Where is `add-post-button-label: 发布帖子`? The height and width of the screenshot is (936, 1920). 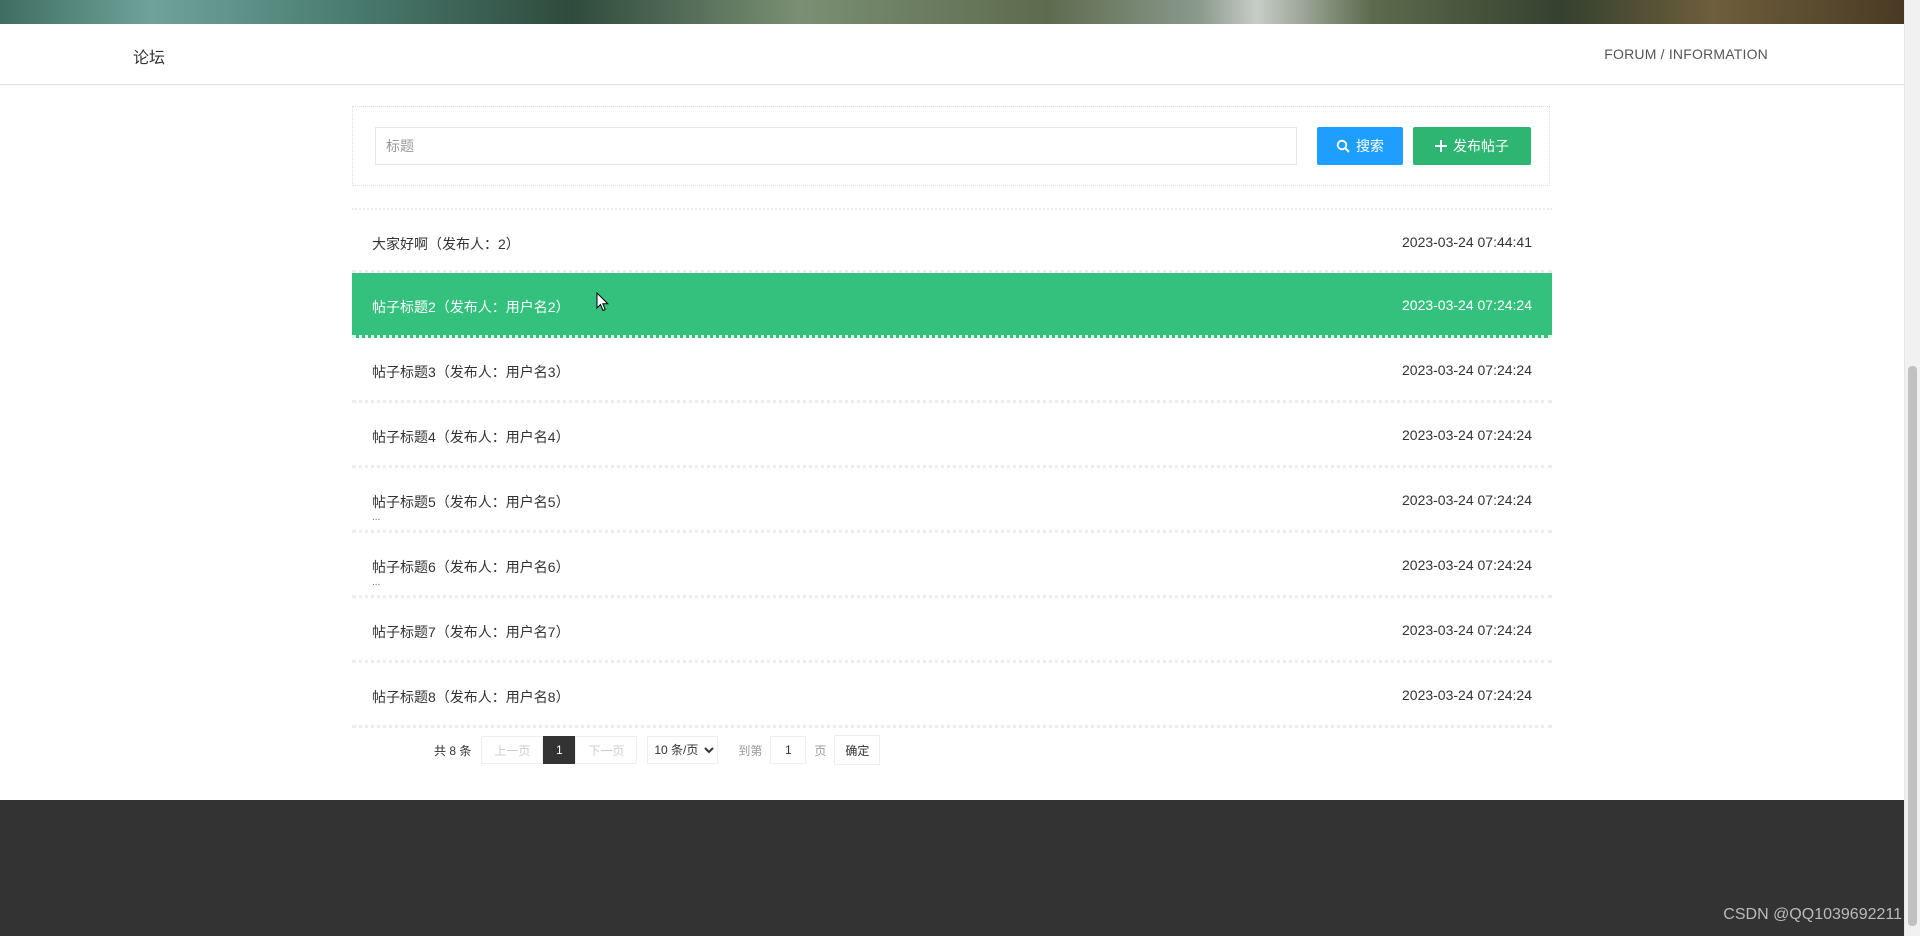
add-post-button-label: 发布帖子 is located at coordinates (1481, 146).